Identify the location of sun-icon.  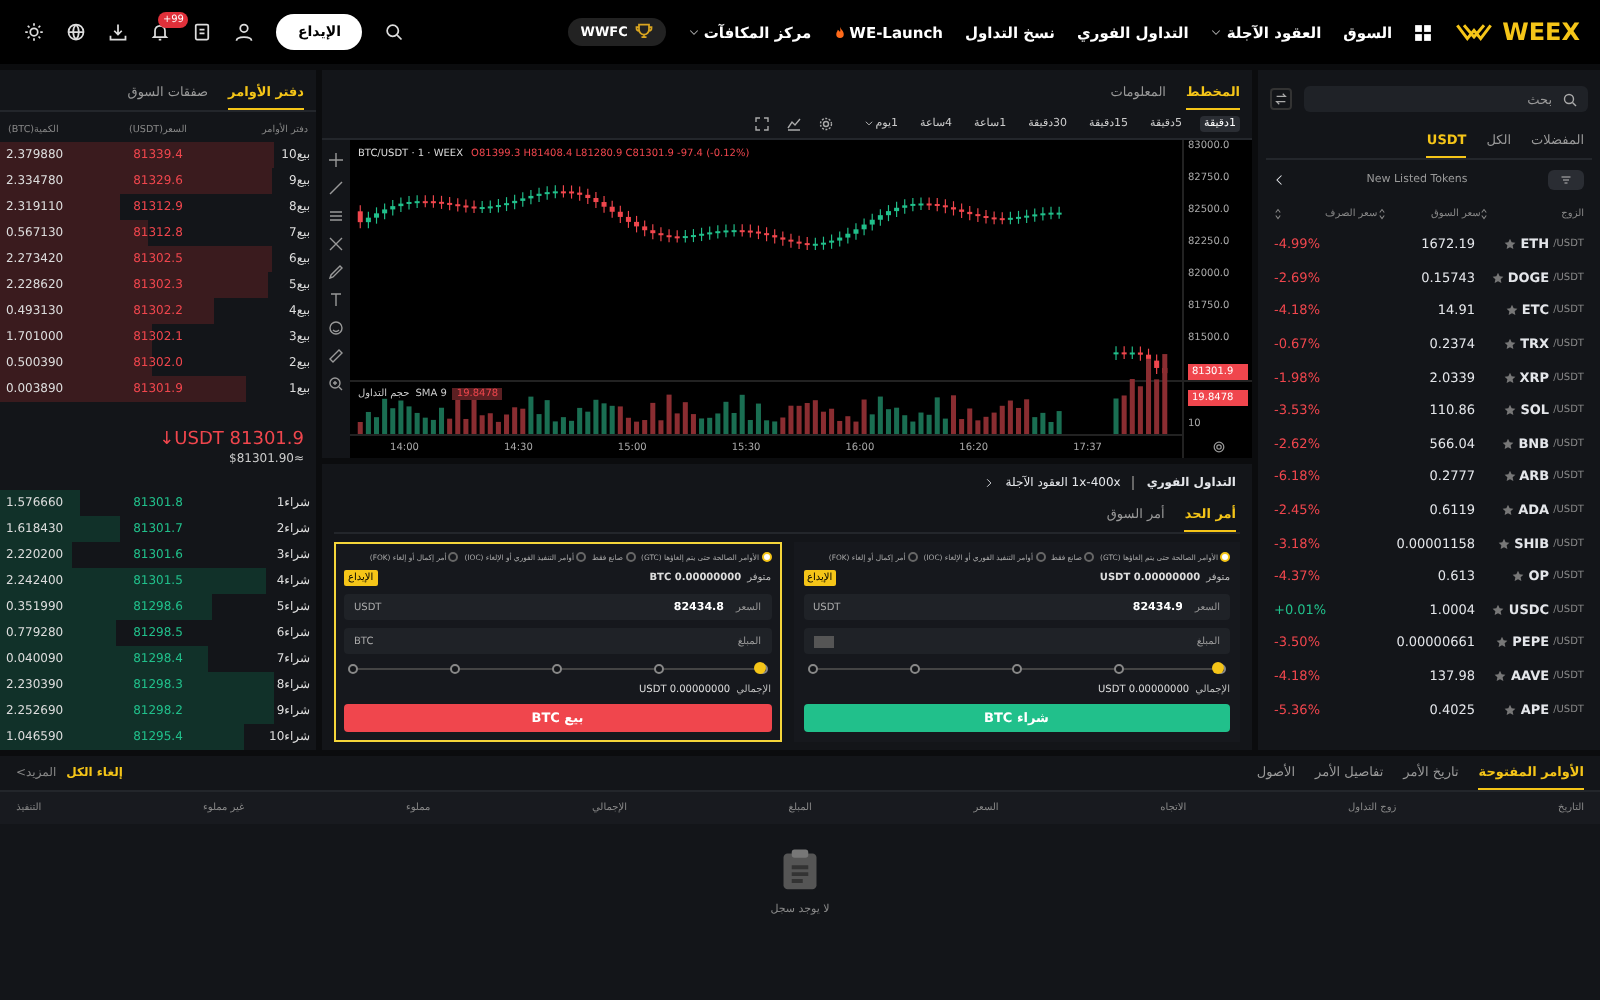
(34, 32).